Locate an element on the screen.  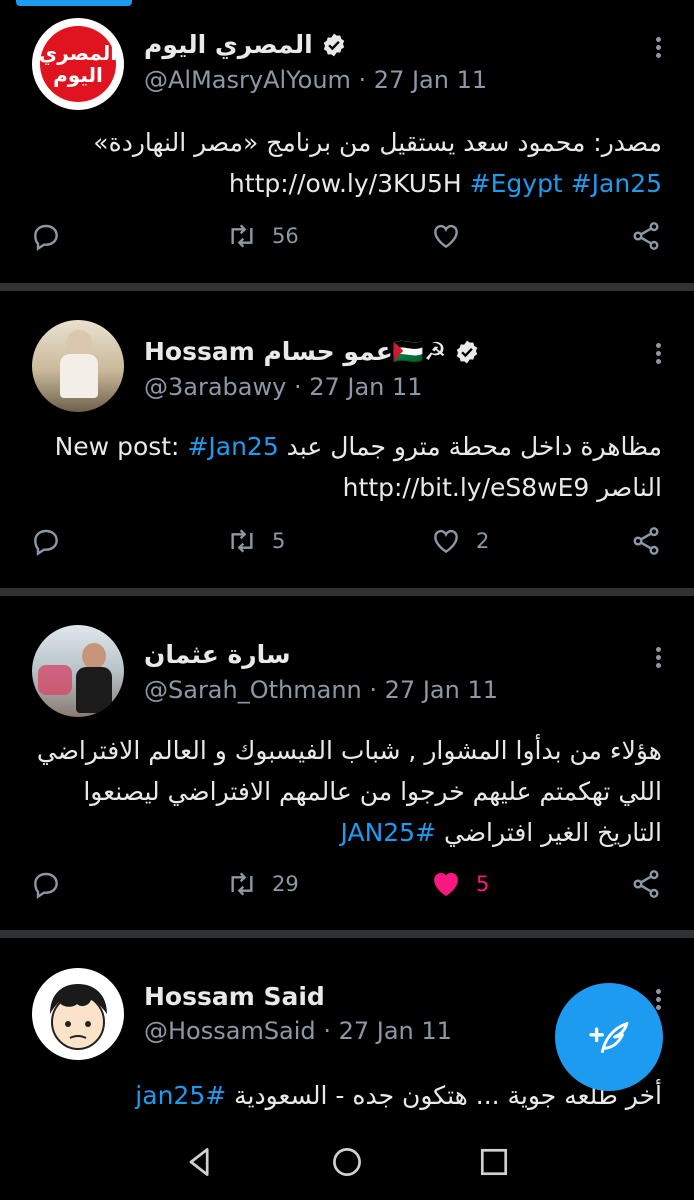
handle-row: @Sarah_Othmann · 27 Jan 11 is located at coordinates (321, 690).